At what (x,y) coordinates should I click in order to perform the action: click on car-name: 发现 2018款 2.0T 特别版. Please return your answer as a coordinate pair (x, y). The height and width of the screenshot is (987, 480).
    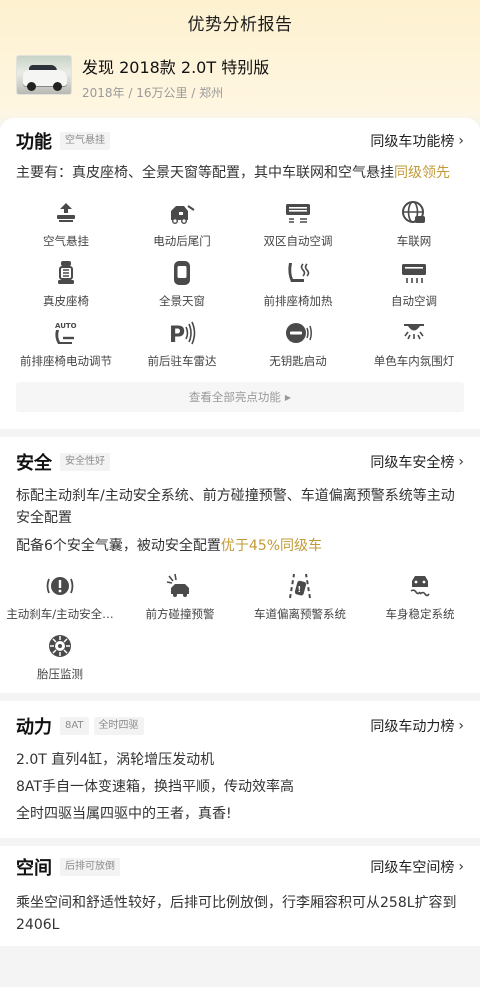
    Looking at the image, I should click on (176, 67).